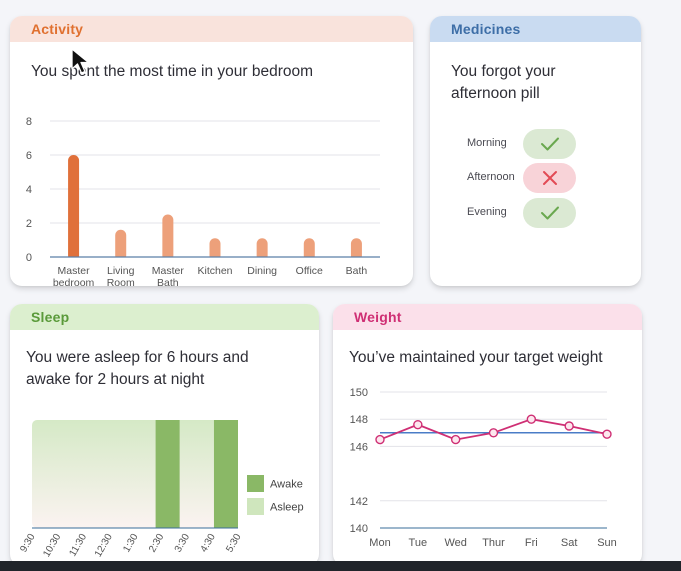 The image size is (681, 571). Describe the element at coordinates (455, 543) in the screenshot. I see `x-tick-label: Wed` at that location.